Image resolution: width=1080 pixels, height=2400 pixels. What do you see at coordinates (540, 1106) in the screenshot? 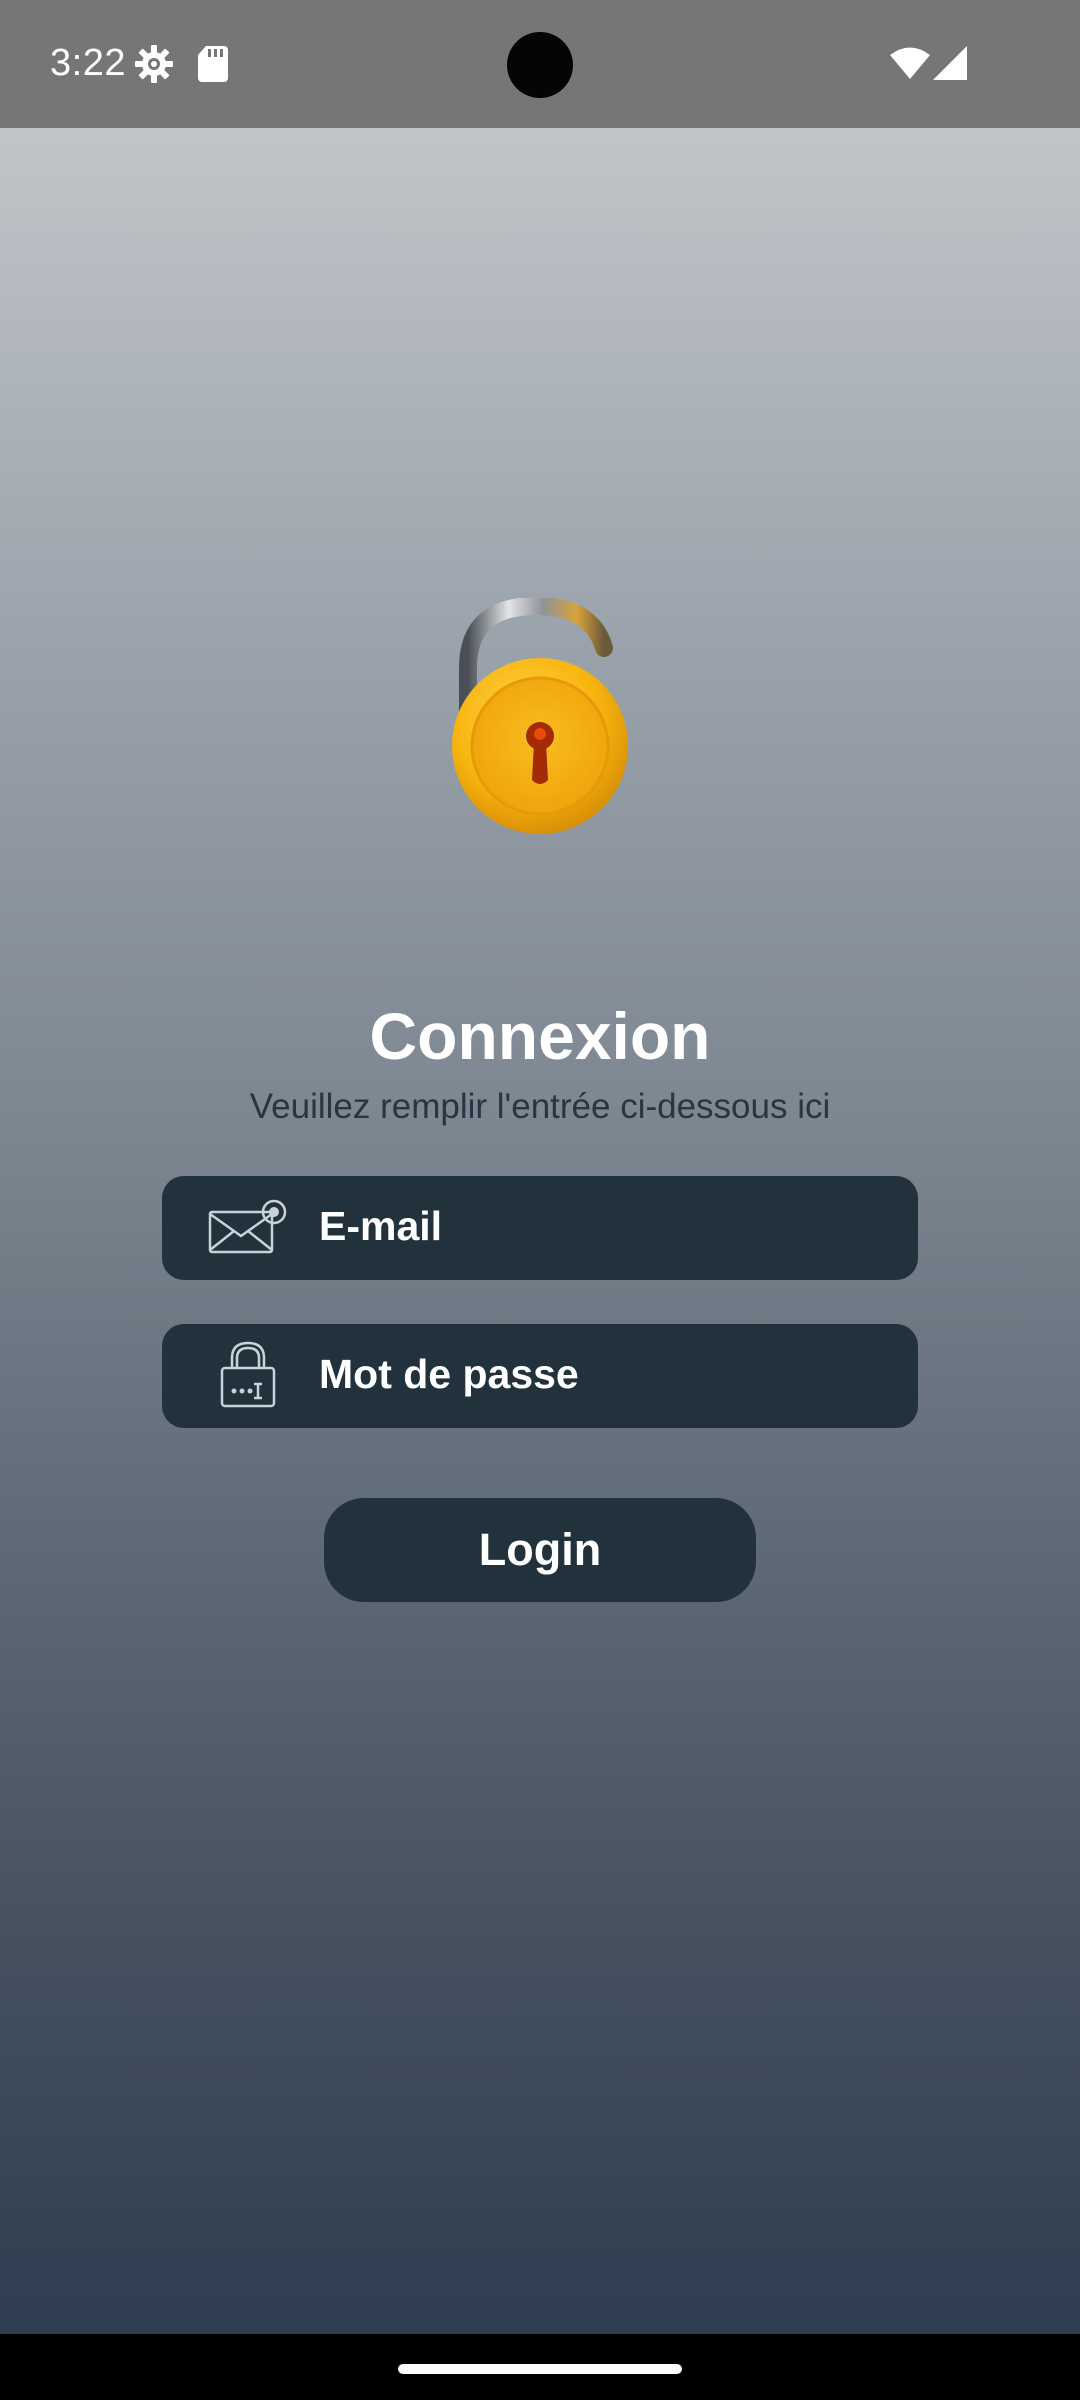
I see `page-subtitle: Veuillez remplir l'entrée ci-dessous ici` at bounding box center [540, 1106].